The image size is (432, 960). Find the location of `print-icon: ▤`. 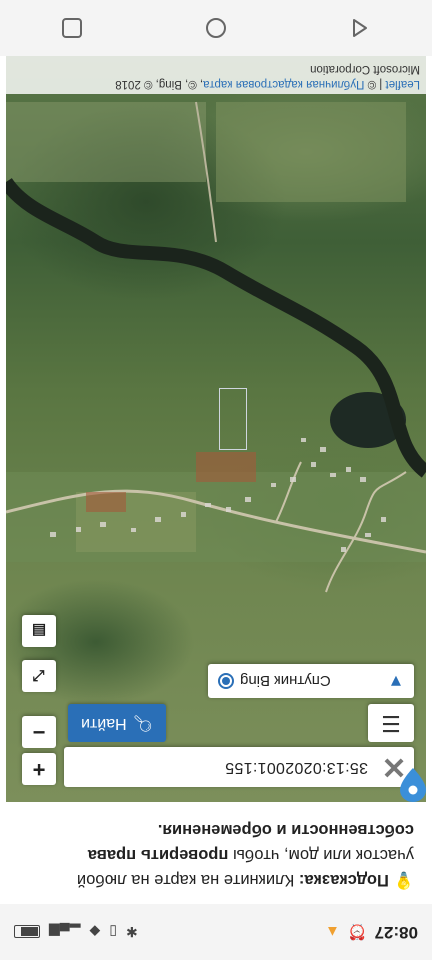

print-icon: ▤ is located at coordinates (39, 630).